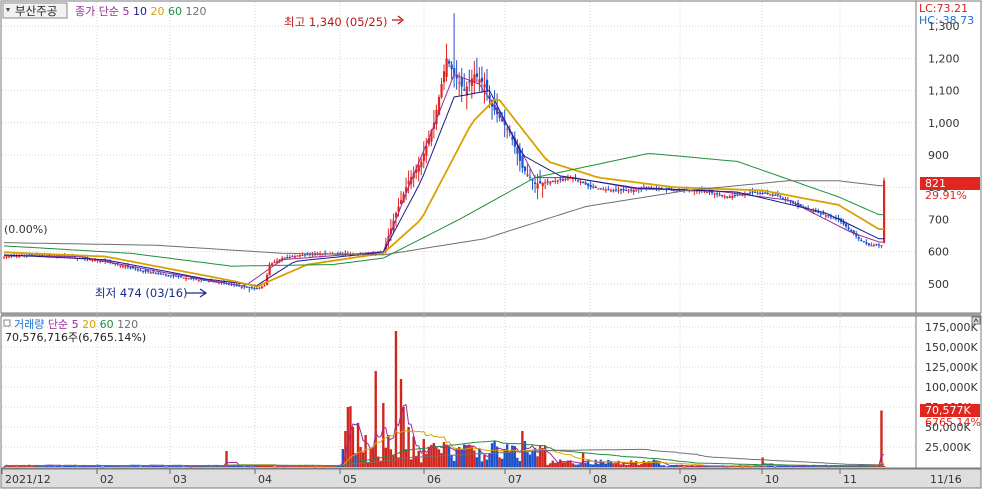  What do you see at coordinates (194, 11) in the screenshot?
I see `legend-item: 120` at bounding box center [194, 11].